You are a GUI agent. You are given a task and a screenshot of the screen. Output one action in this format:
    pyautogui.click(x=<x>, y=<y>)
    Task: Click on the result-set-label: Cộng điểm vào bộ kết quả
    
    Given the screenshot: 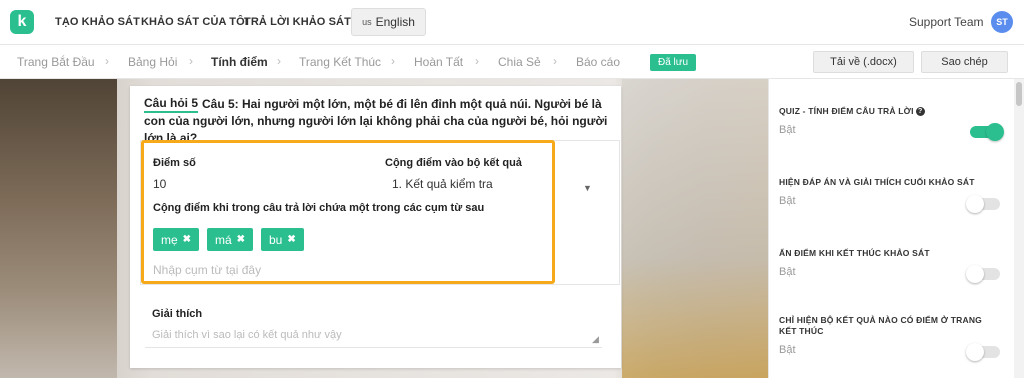 What is the action you would take?
    pyautogui.click(x=453, y=163)
    